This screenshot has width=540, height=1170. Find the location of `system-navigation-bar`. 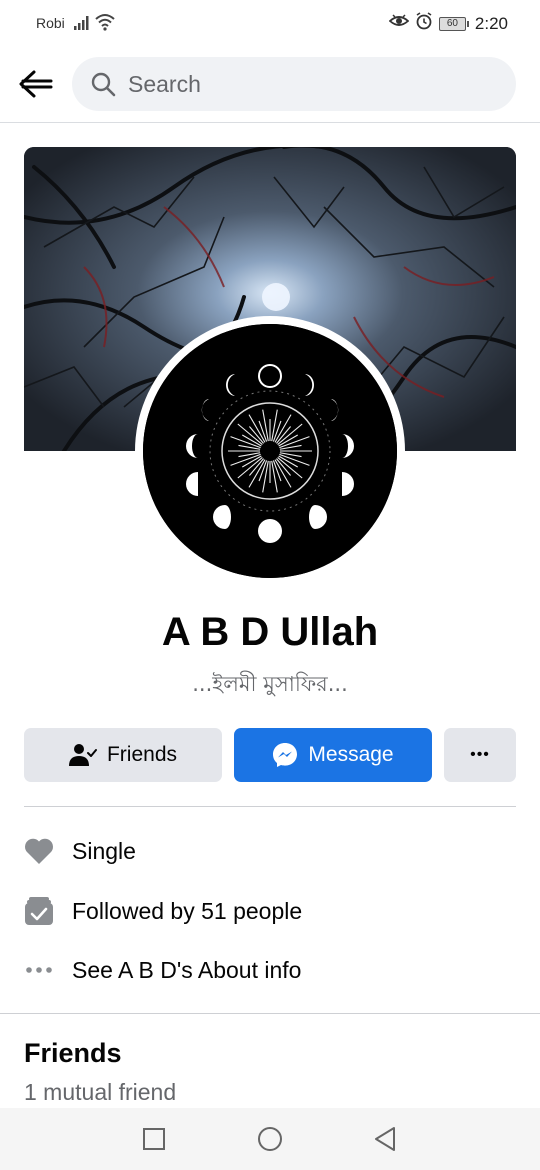

system-navigation-bar is located at coordinates (270, 1139).